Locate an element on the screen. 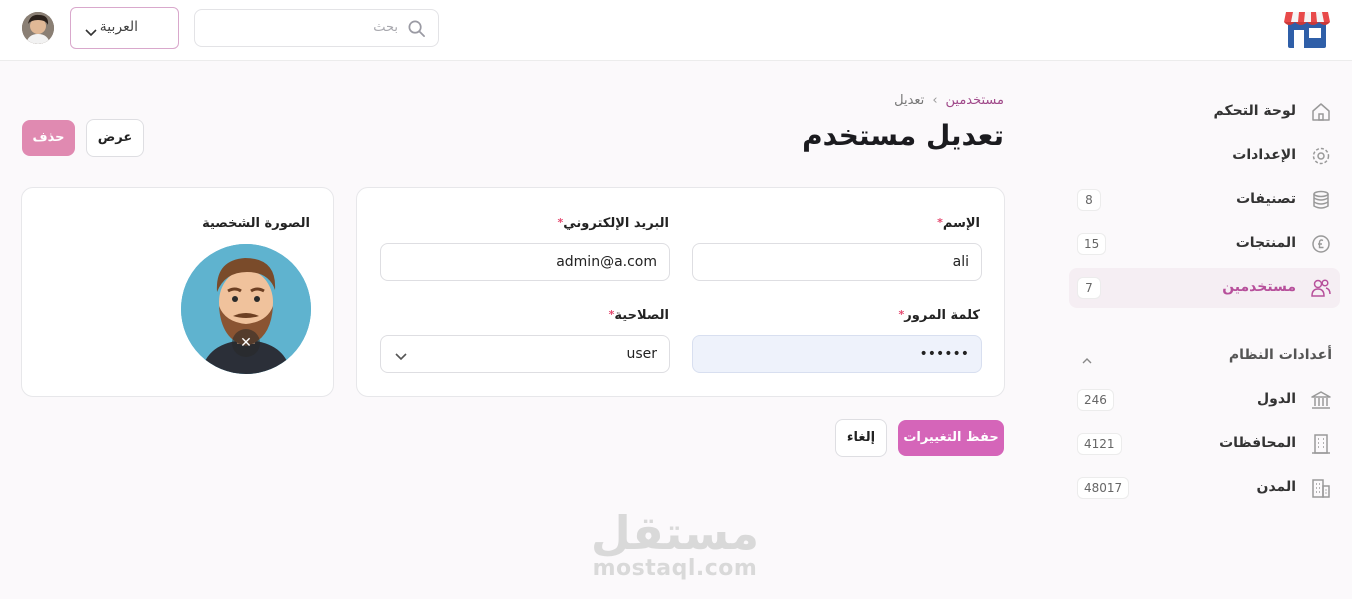 Image resolution: width=1352 pixels, height=599 pixels. sidebar-item-settings: الإعدادات is located at coordinates (1204, 156).